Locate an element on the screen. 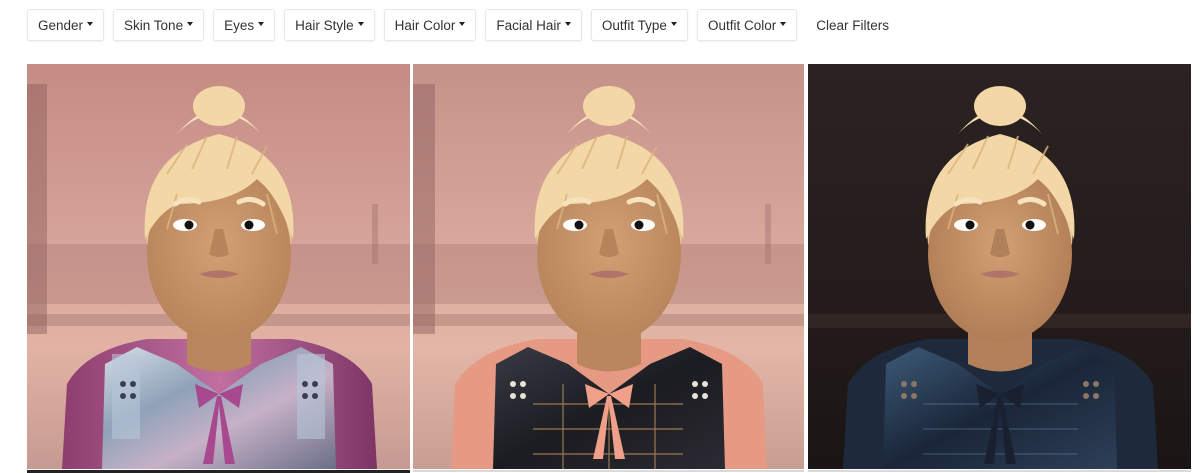  filter-gender-dropdown: Gender is located at coordinates (66, 25).